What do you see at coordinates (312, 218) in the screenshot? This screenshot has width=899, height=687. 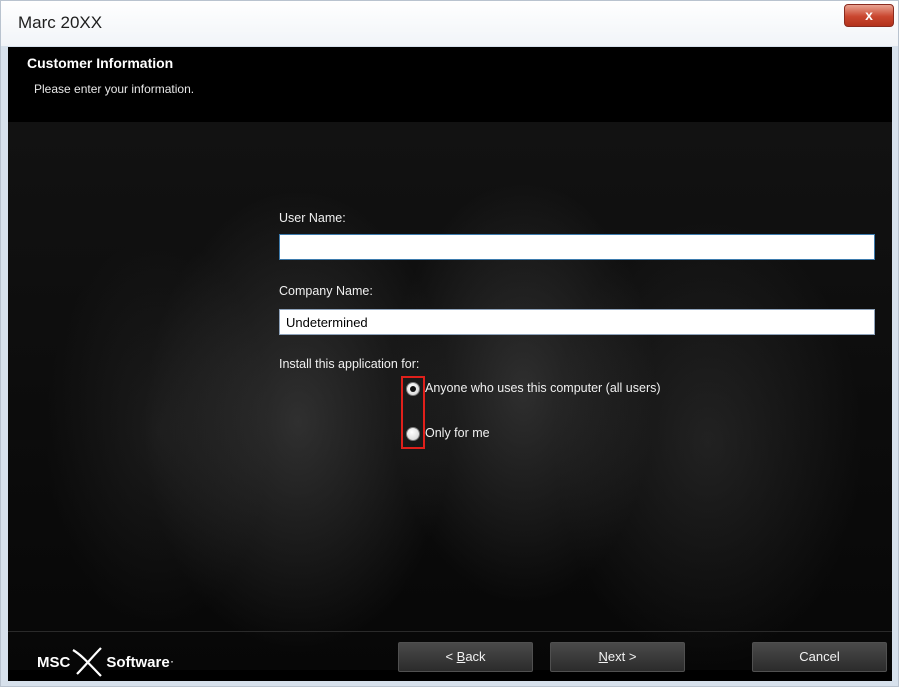 I see `user-name-label: User Name:` at bounding box center [312, 218].